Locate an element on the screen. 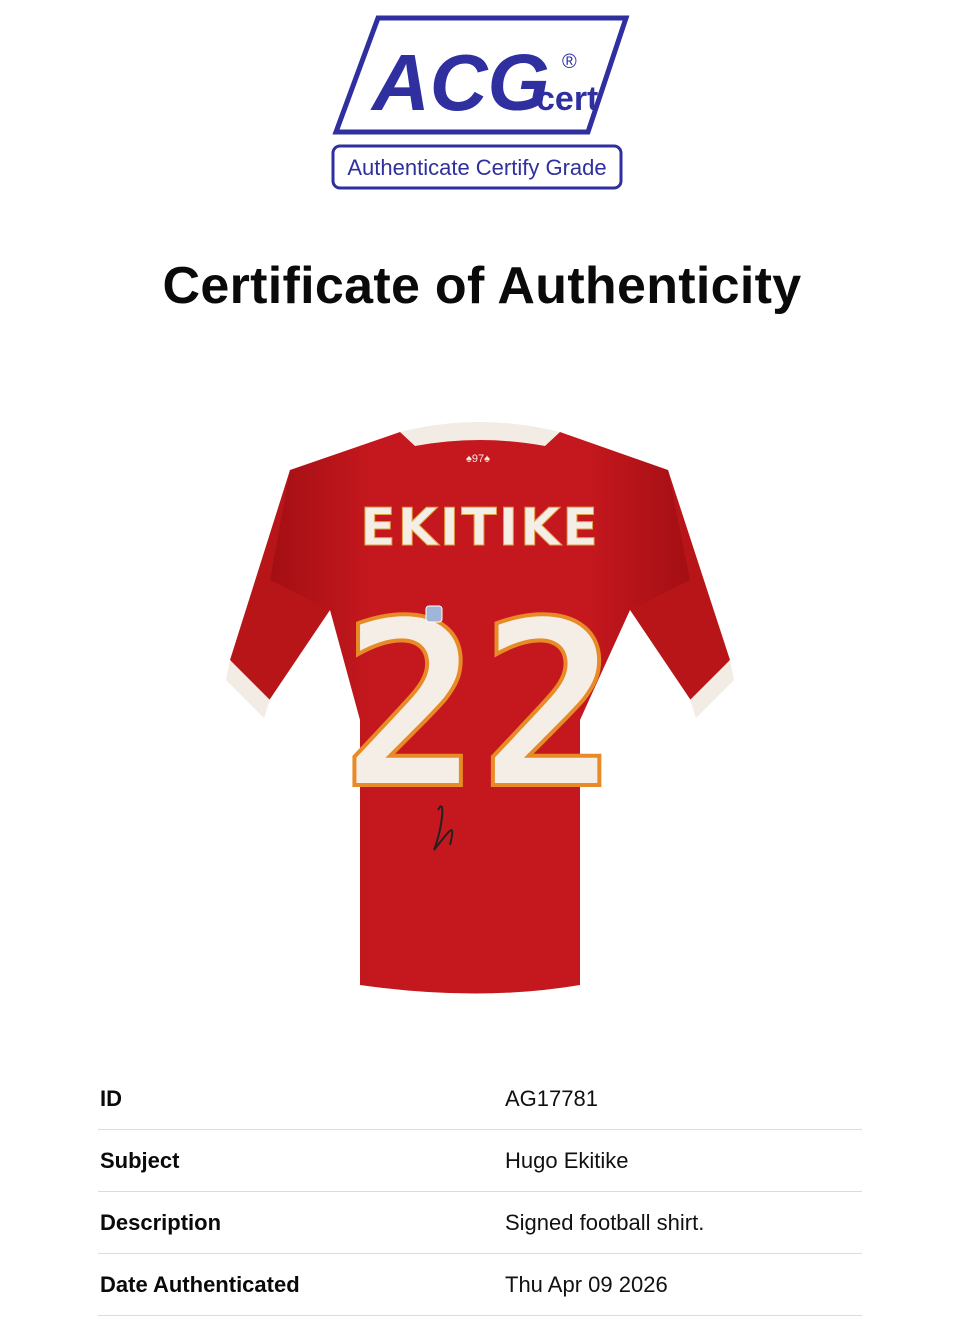 The width and height of the screenshot is (964, 1338). logo-tagline: Authenticate Certify Grade is located at coordinates (476, 167).